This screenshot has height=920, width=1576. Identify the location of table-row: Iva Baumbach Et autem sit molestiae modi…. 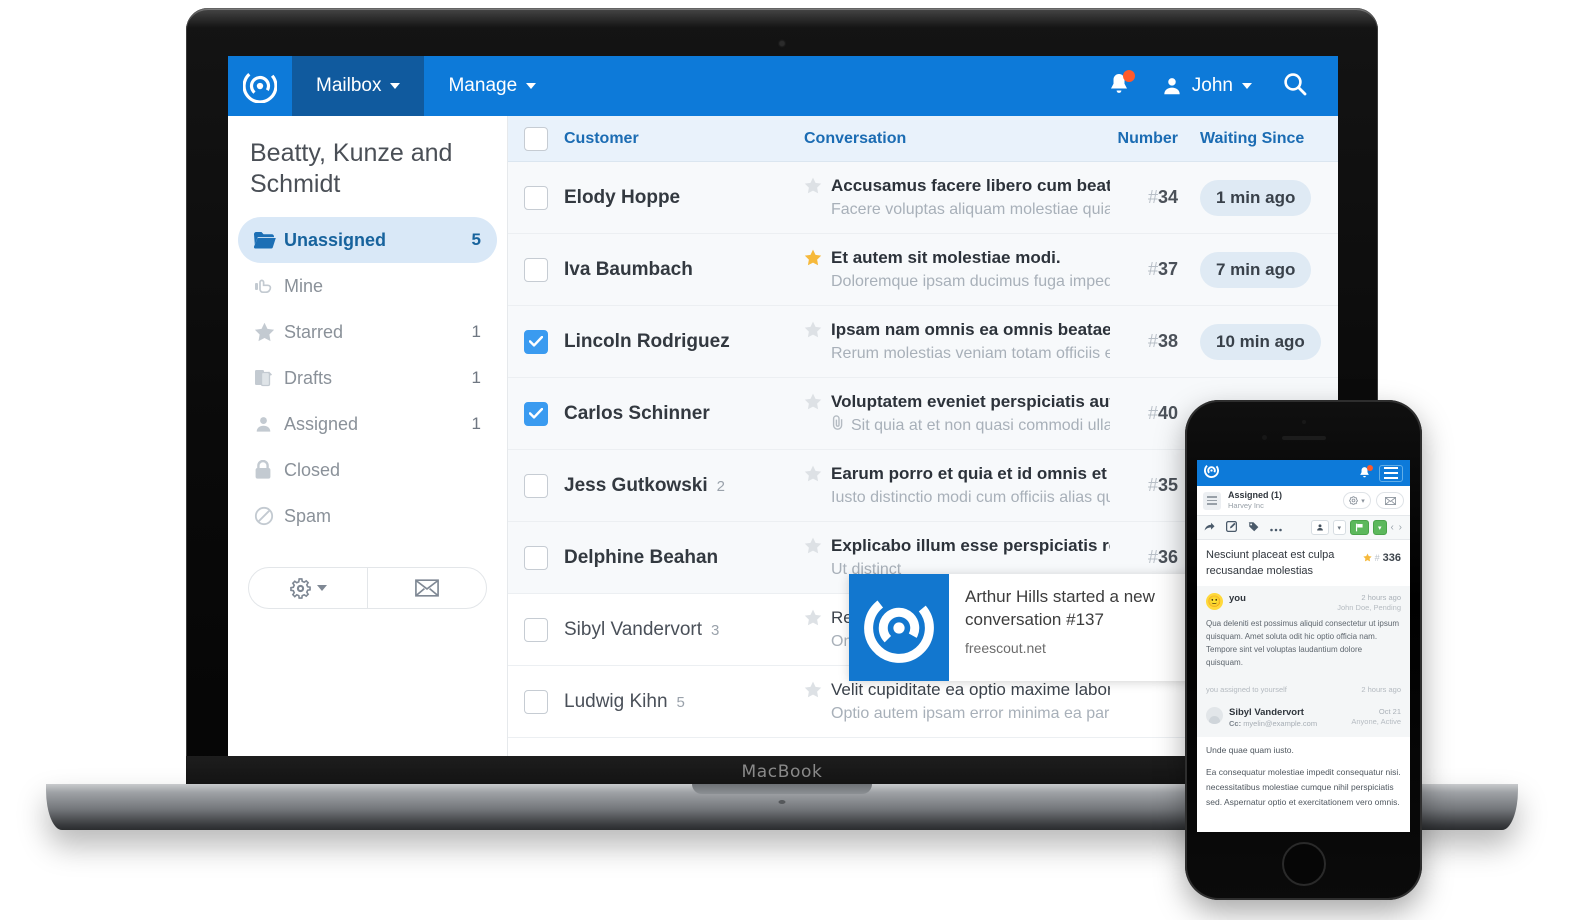
(923, 270).